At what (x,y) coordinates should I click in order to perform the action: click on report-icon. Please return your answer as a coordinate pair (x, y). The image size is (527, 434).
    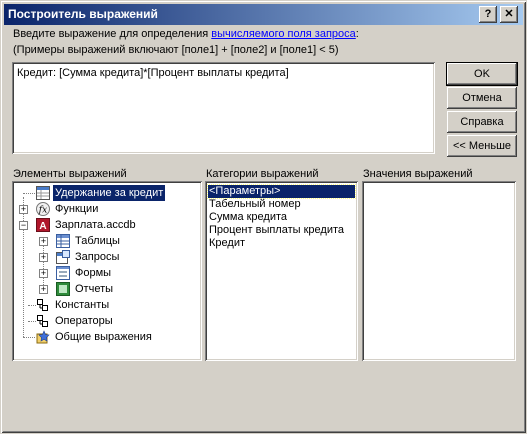
    Looking at the image, I should click on (63, 289).